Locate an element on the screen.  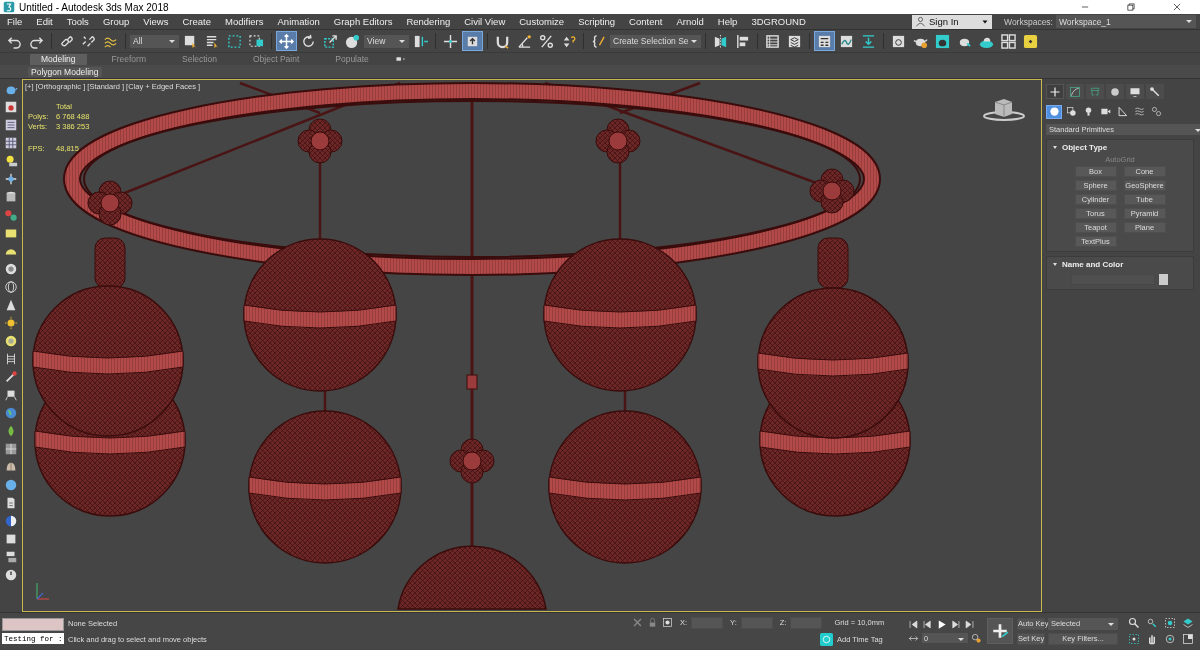
ball-icon is located at coordinates (11, 485).